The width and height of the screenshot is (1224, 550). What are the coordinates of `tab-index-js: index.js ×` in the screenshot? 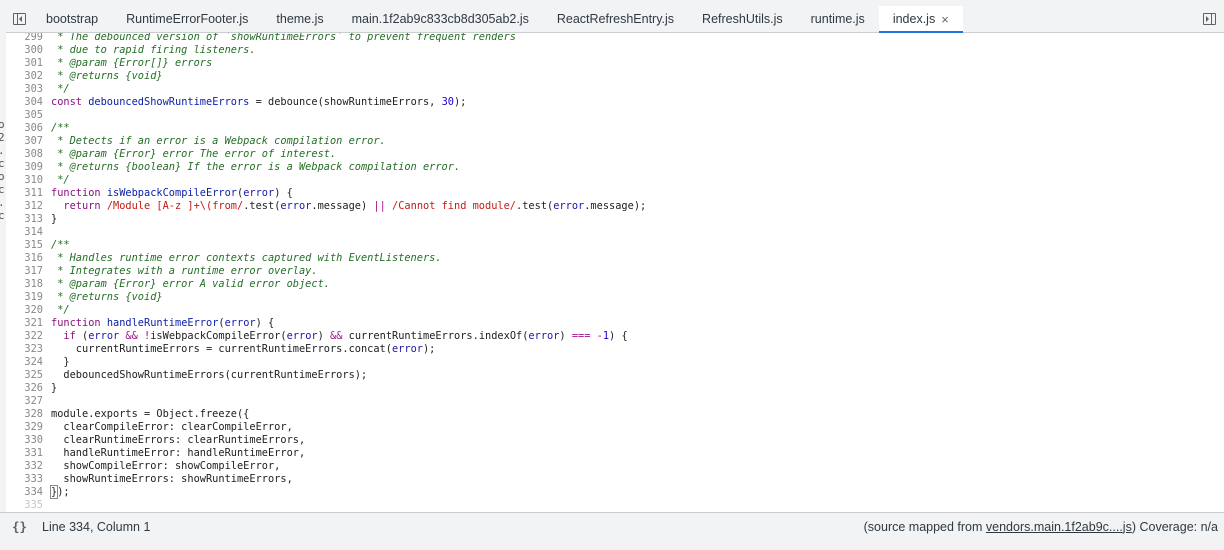 It's located at (920, 19).